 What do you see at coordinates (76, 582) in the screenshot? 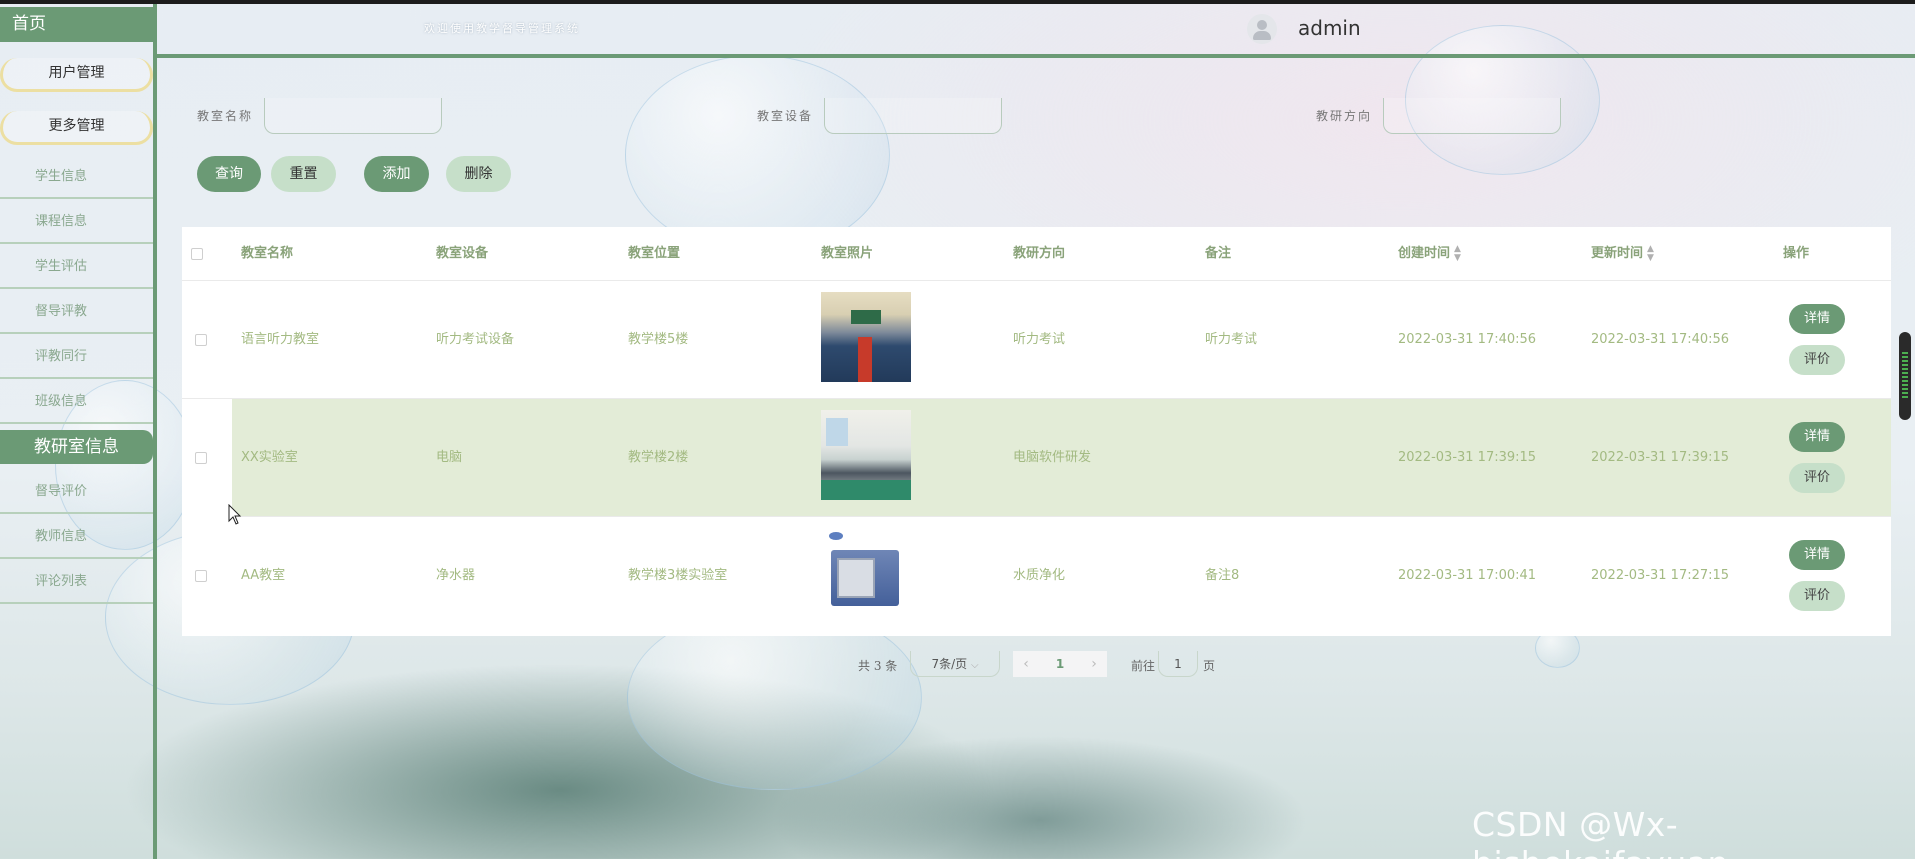
I see `sidebar-item-comment-list: 评论列表` at bounding box center [76, 582].